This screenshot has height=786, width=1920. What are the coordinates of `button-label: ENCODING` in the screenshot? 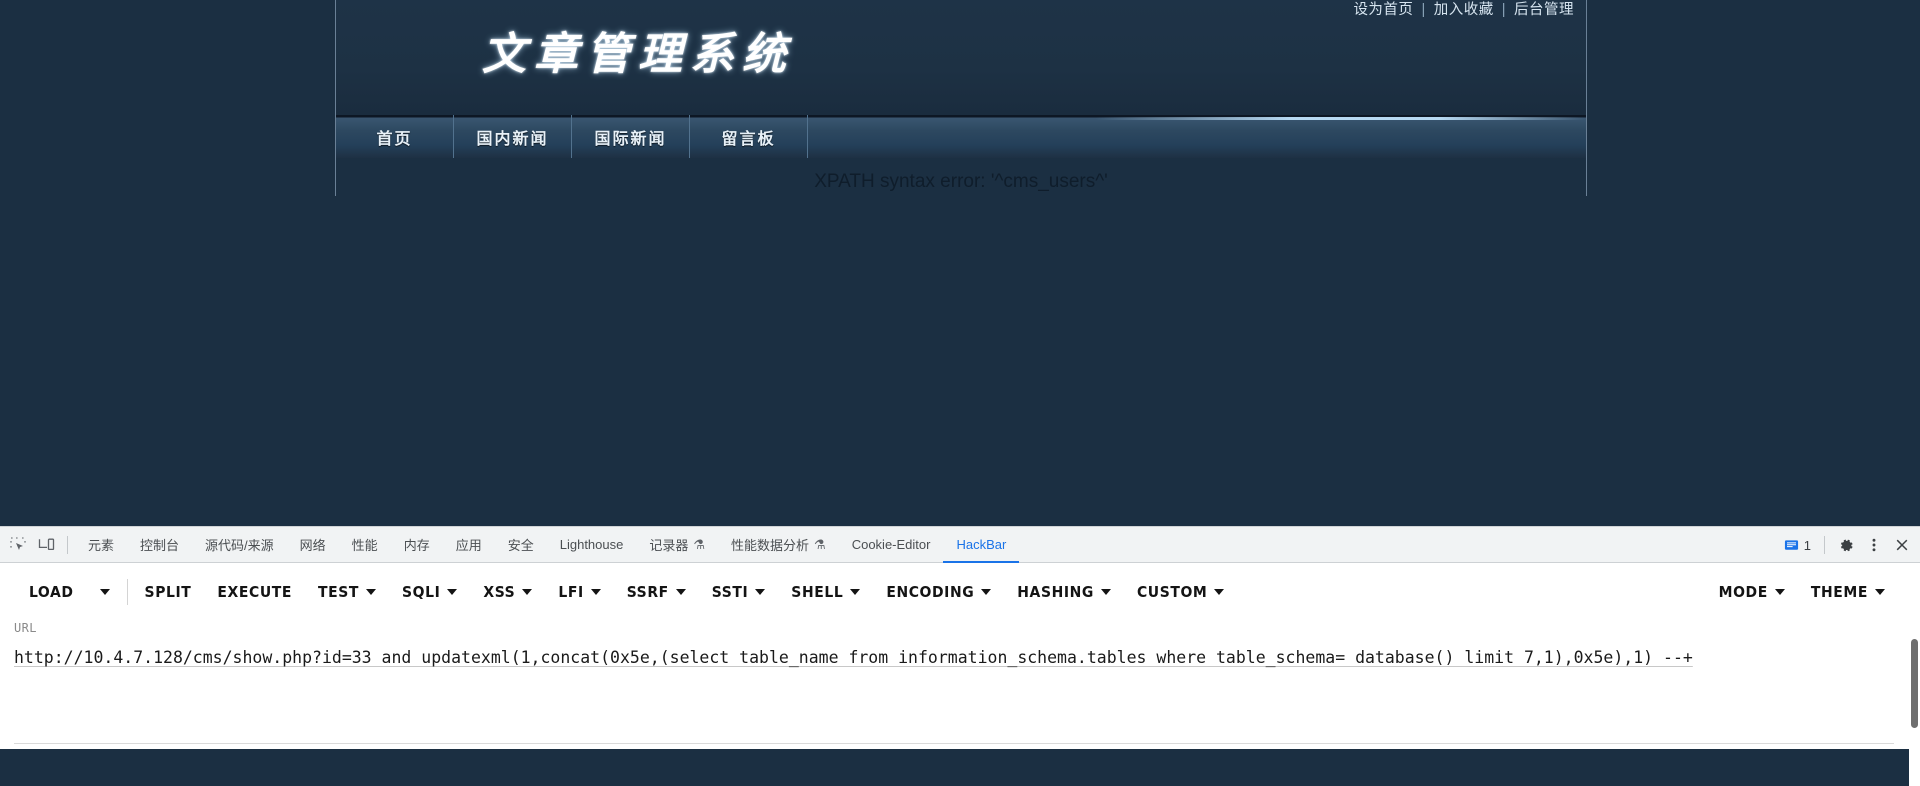 It's located at (930, 592).